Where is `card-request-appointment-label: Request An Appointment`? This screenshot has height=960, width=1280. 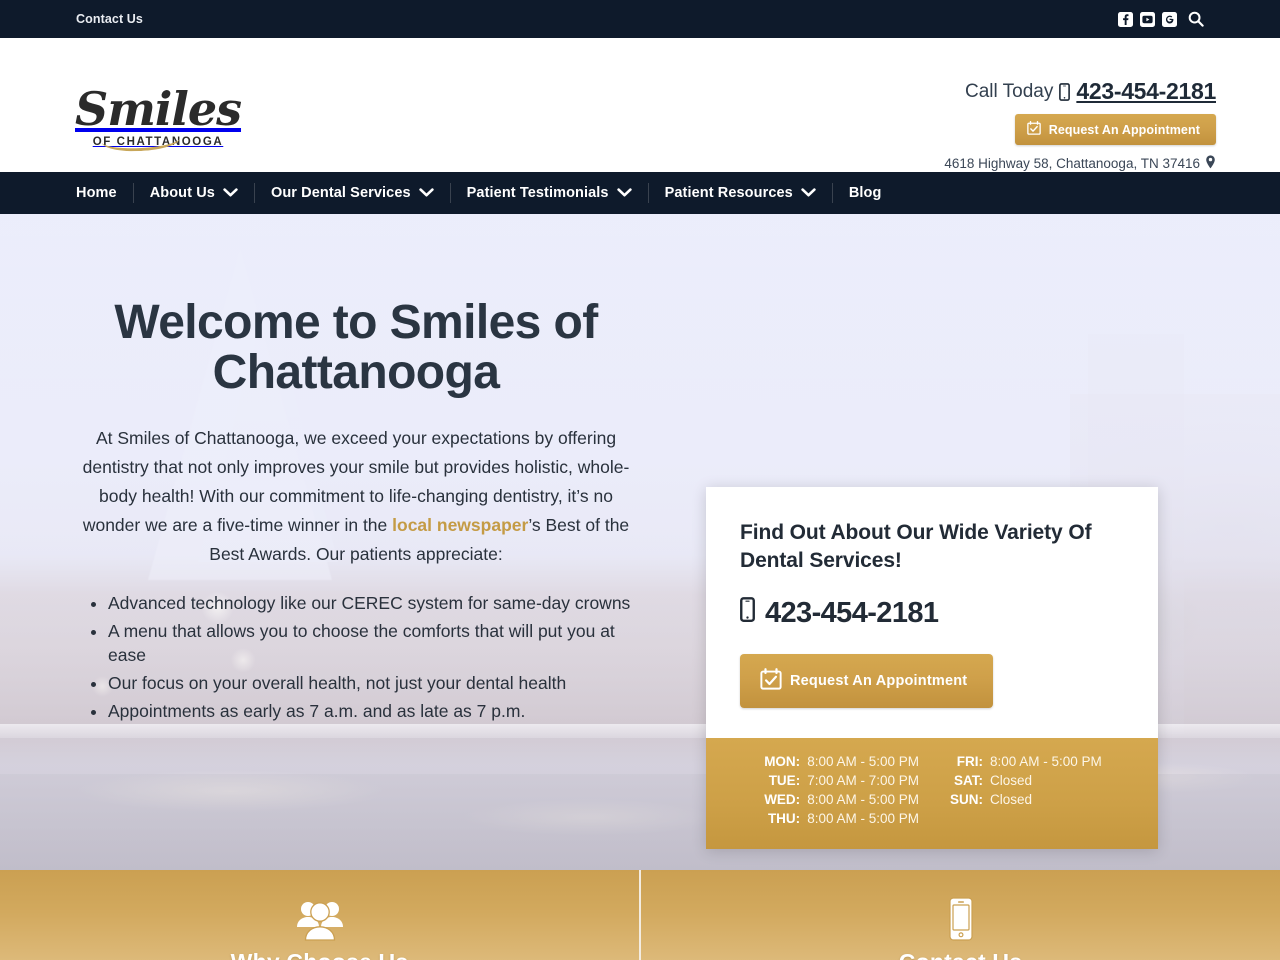
card-request-appointment-label: Request An Appointment is located at coordinates (879, 681).